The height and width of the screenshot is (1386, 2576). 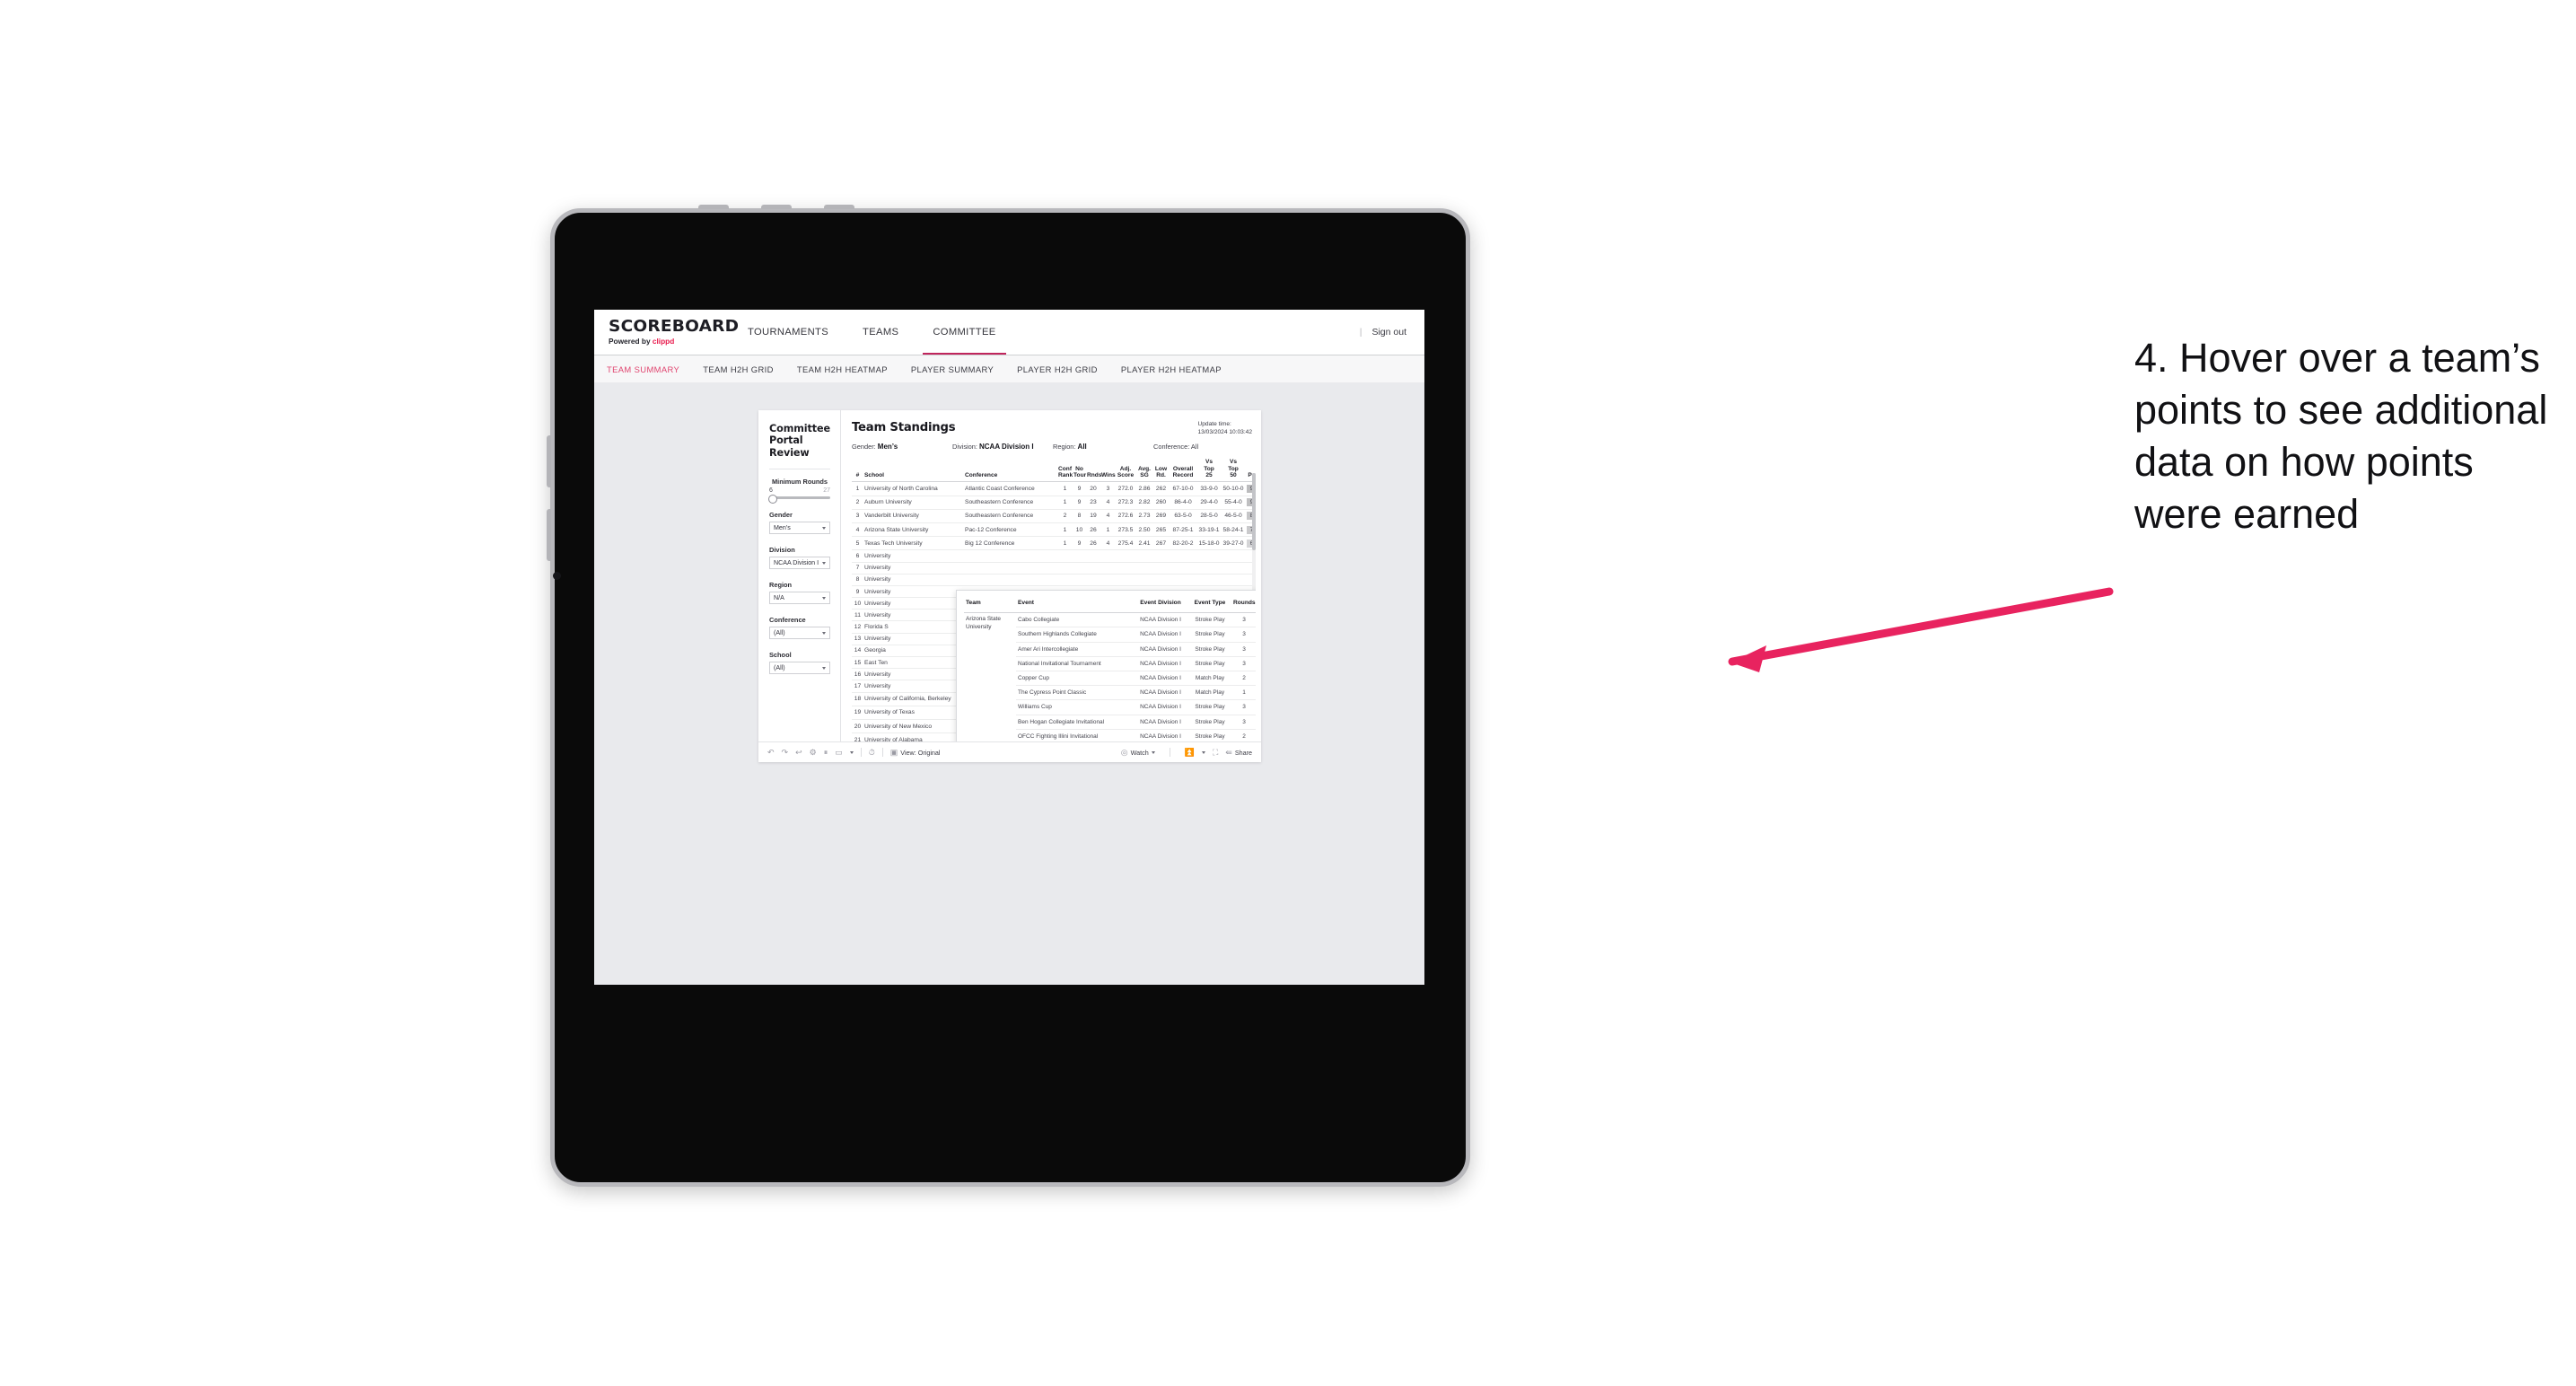 I want to click on brand-logo: SCOREBOARD Powered by clippd, so click(x=666, y=332).